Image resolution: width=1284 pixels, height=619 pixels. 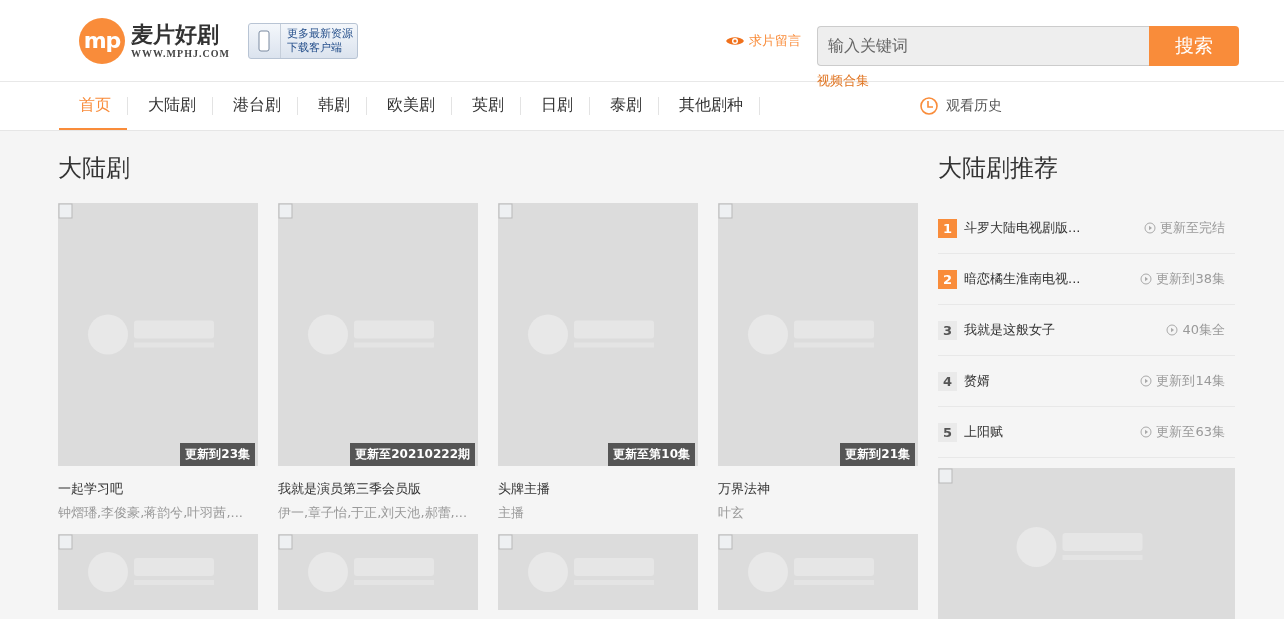 I want to click on cast-text: 主播, so click(x=511, y=513).